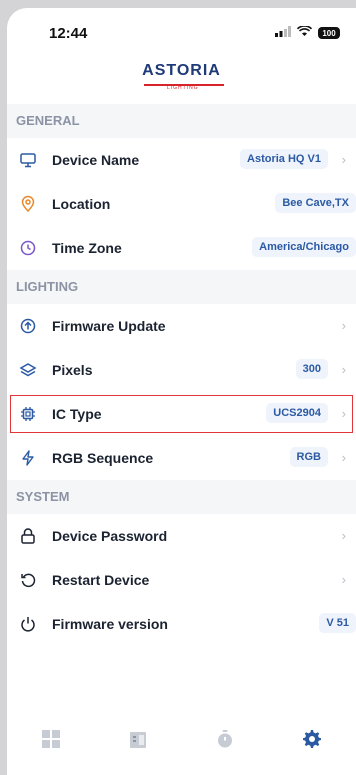 Image resolution: width=356 pixels, height=775 pixels. I want to click on device-name-value: Astoria HQ V1, so click(284, 159).